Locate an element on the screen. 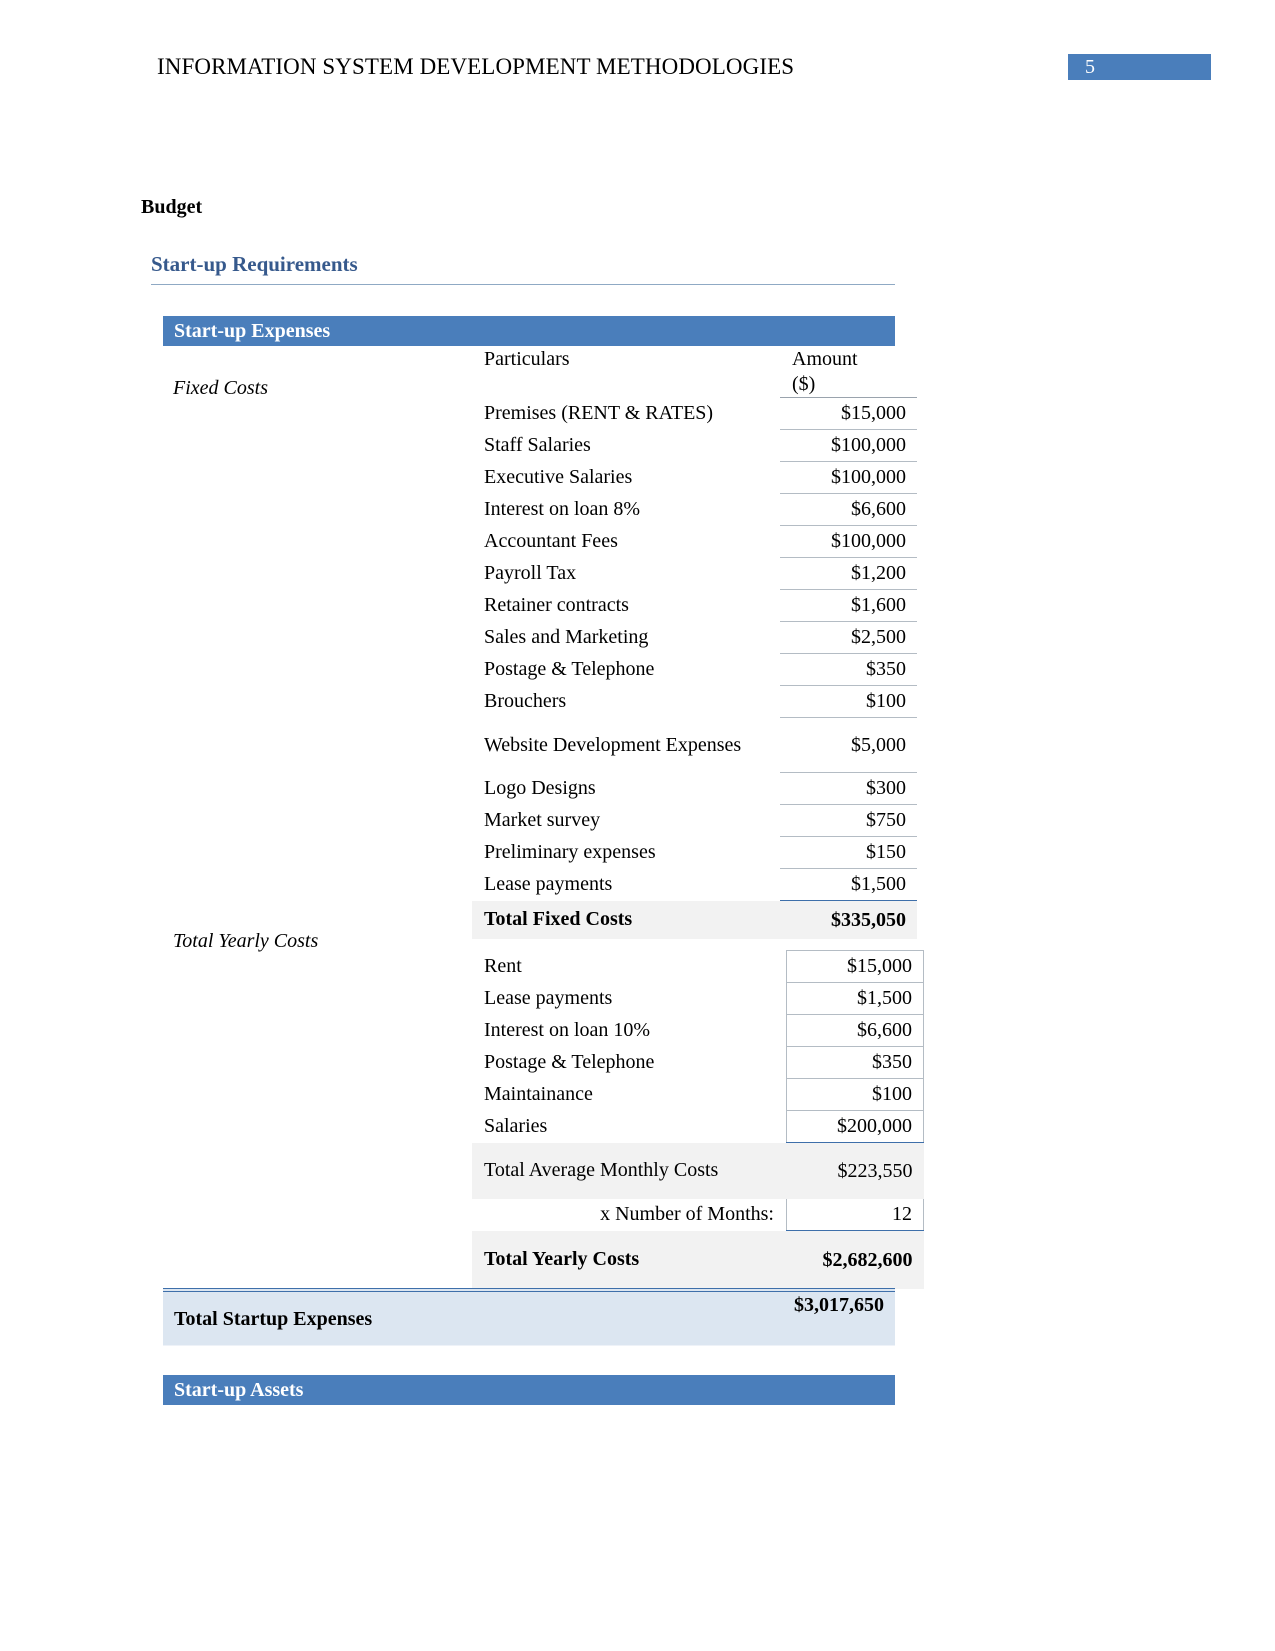  row-amount: $150 is located at coordinates (848, 852).